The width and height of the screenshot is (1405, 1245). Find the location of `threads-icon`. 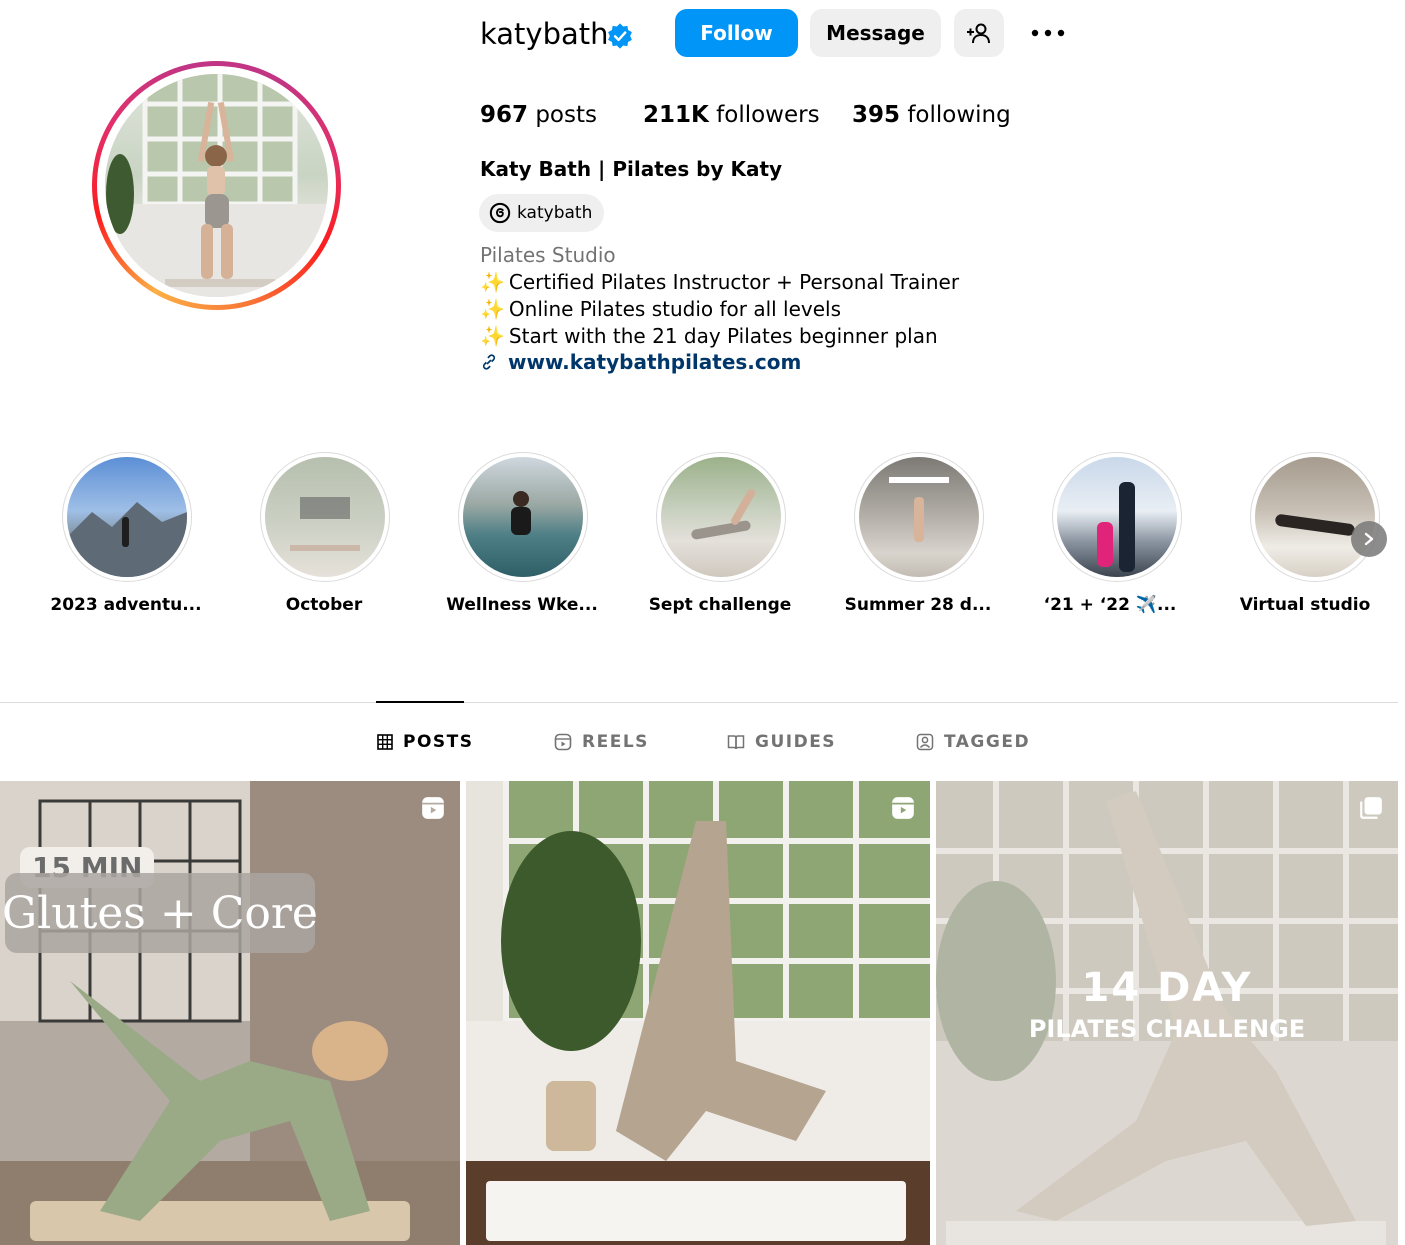

threads-icon is located at coordinates (500, 213).